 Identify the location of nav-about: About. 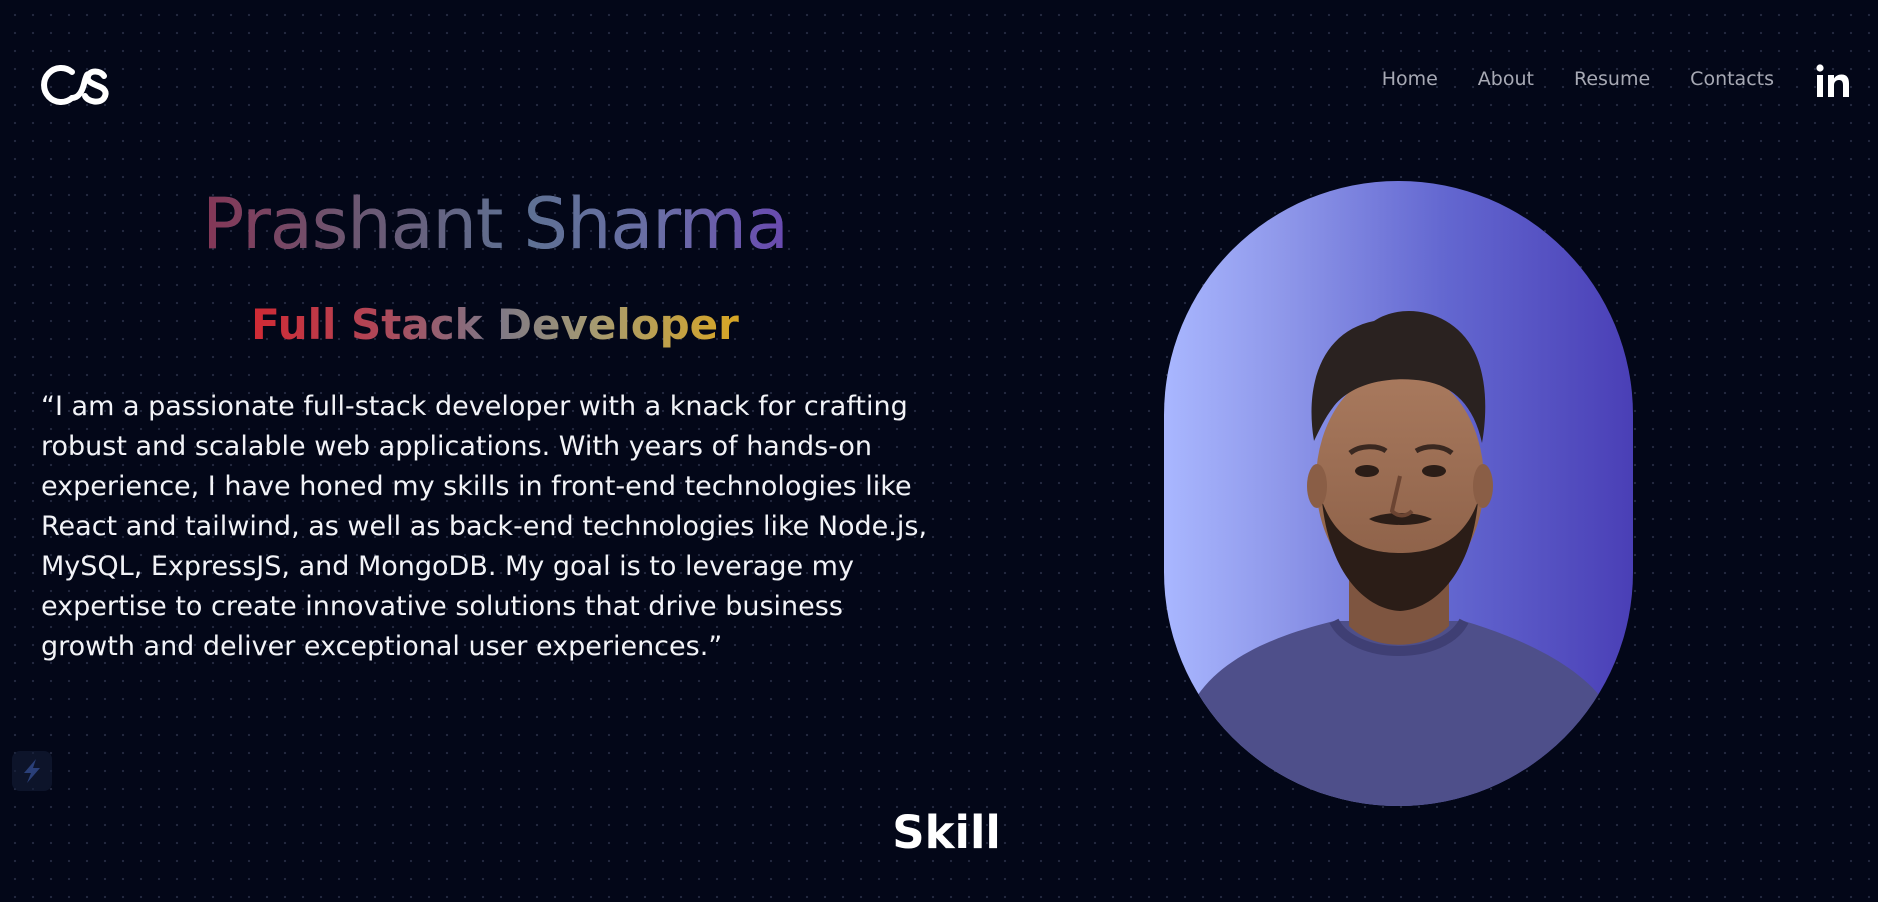
(1506, 79).